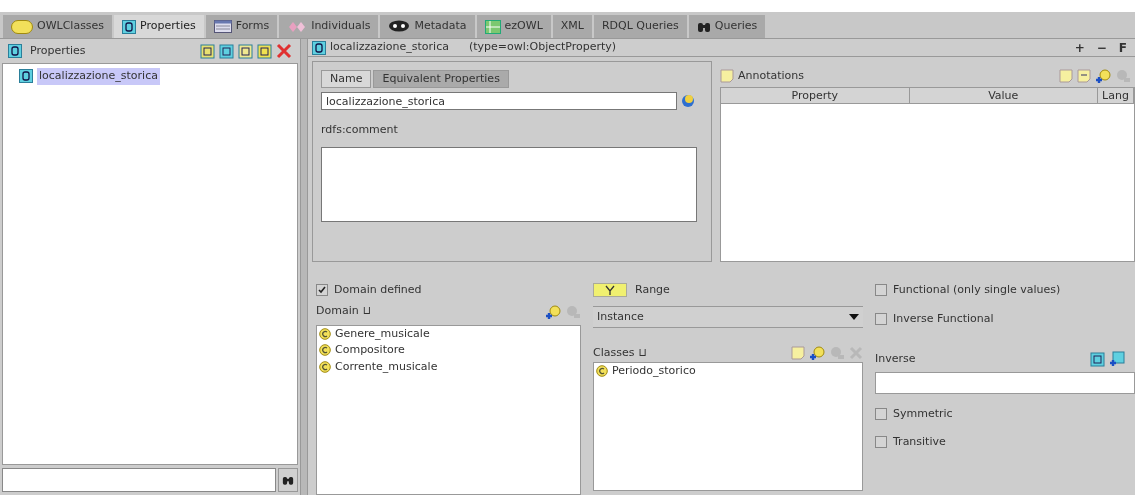 The width and height of the screenshot is (1135, 495). I want to click on tab: ezOWL, so click(513, 26).